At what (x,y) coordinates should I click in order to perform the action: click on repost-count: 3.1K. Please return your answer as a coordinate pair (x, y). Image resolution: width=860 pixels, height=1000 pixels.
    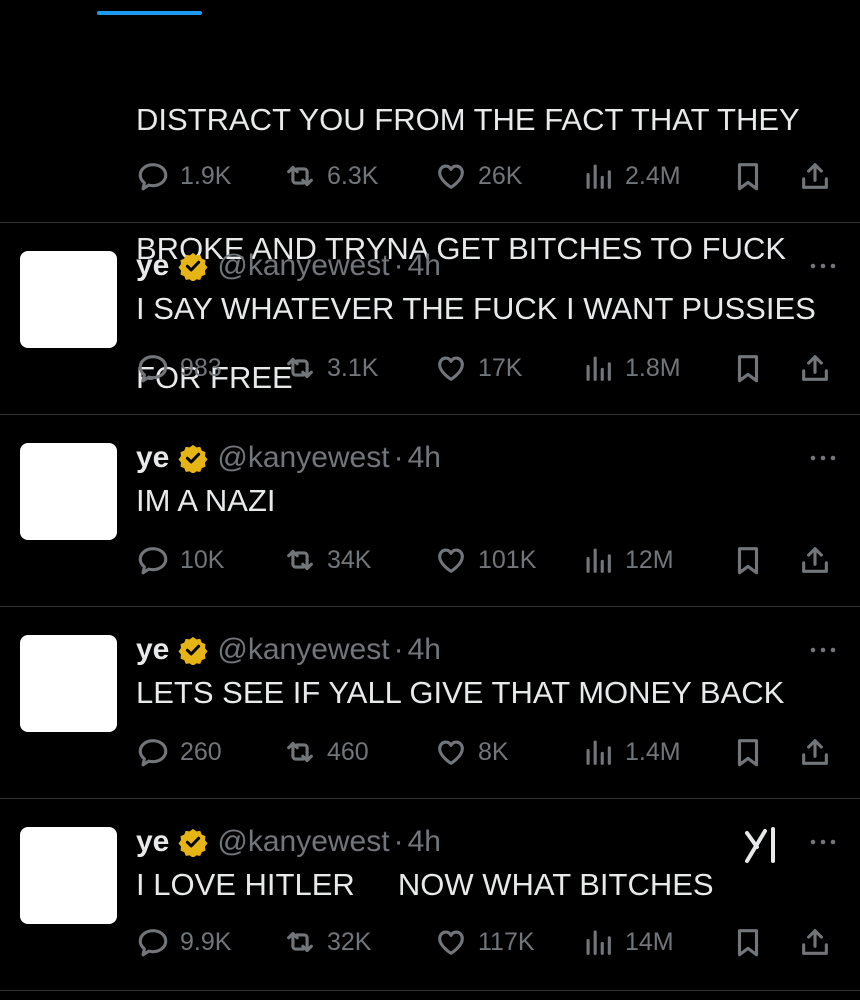
    Looking at the image, I should click on (353, 367).